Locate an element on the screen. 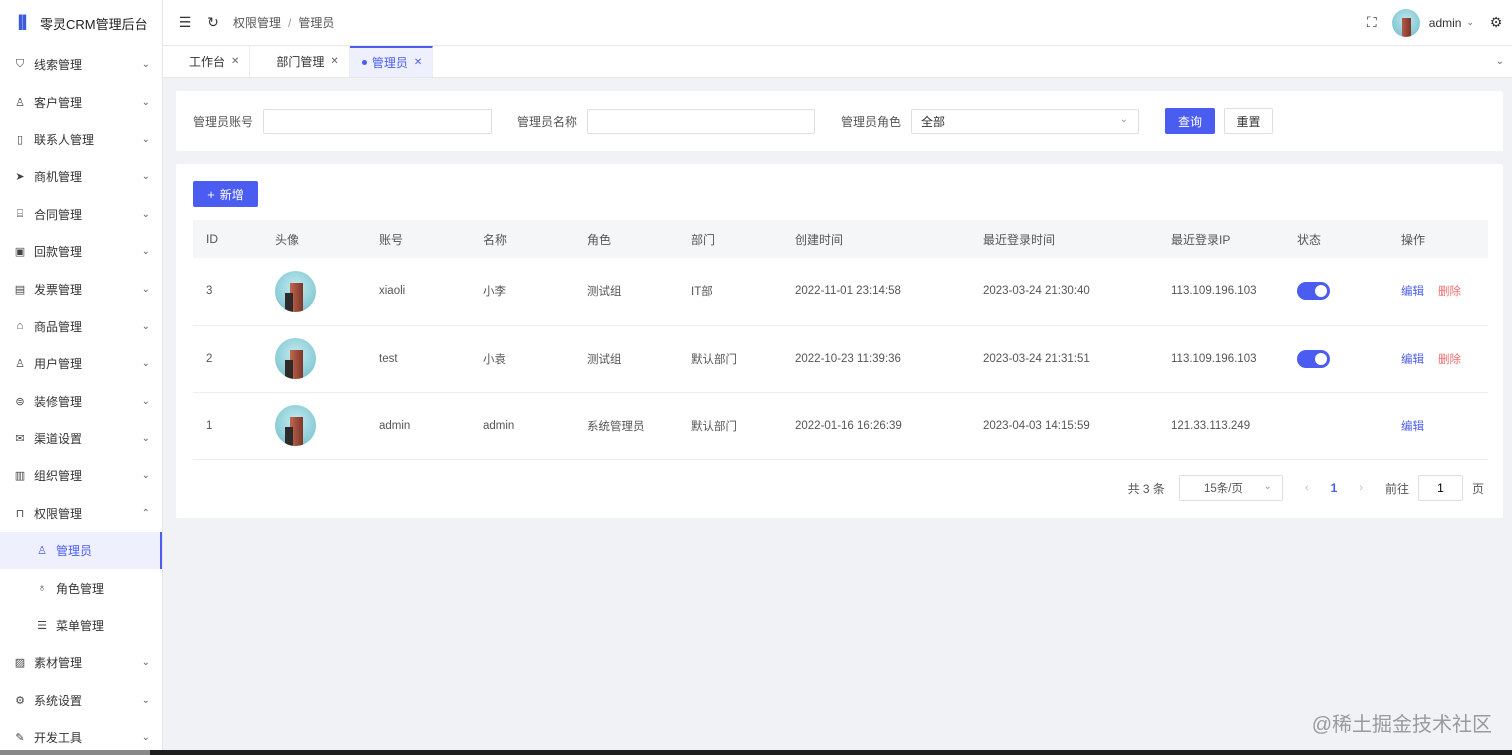  sidebar-item-label: 渠道设置 is located at coordinates (58, 439).